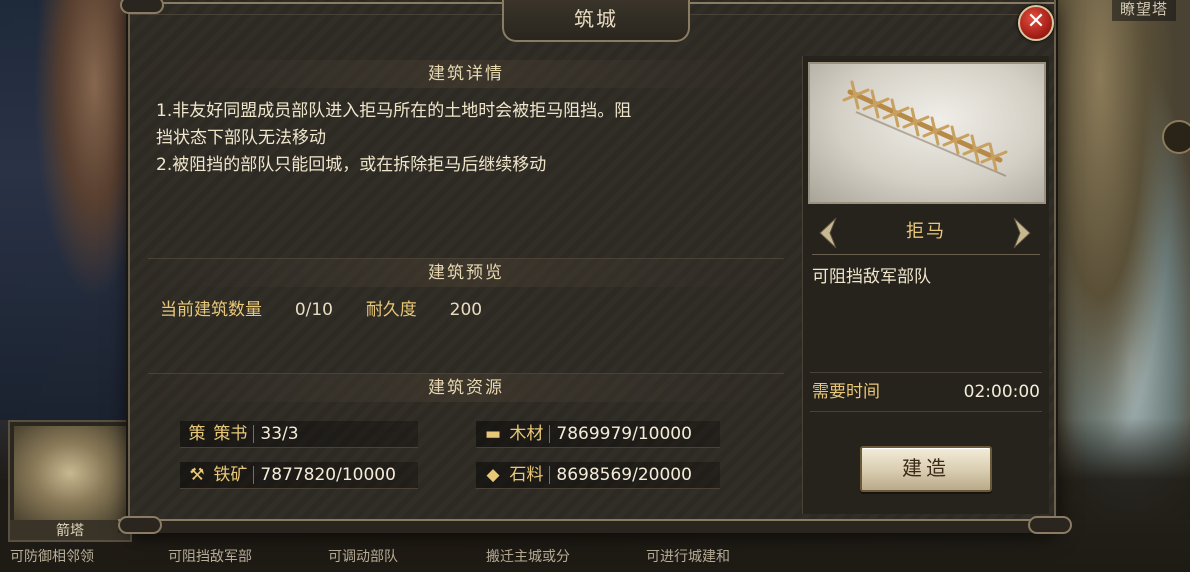  What do you see at coordinates (197, 475) in the screenshot?
I see `anvil-icon: ⚒` at bounding box center [197, 475].